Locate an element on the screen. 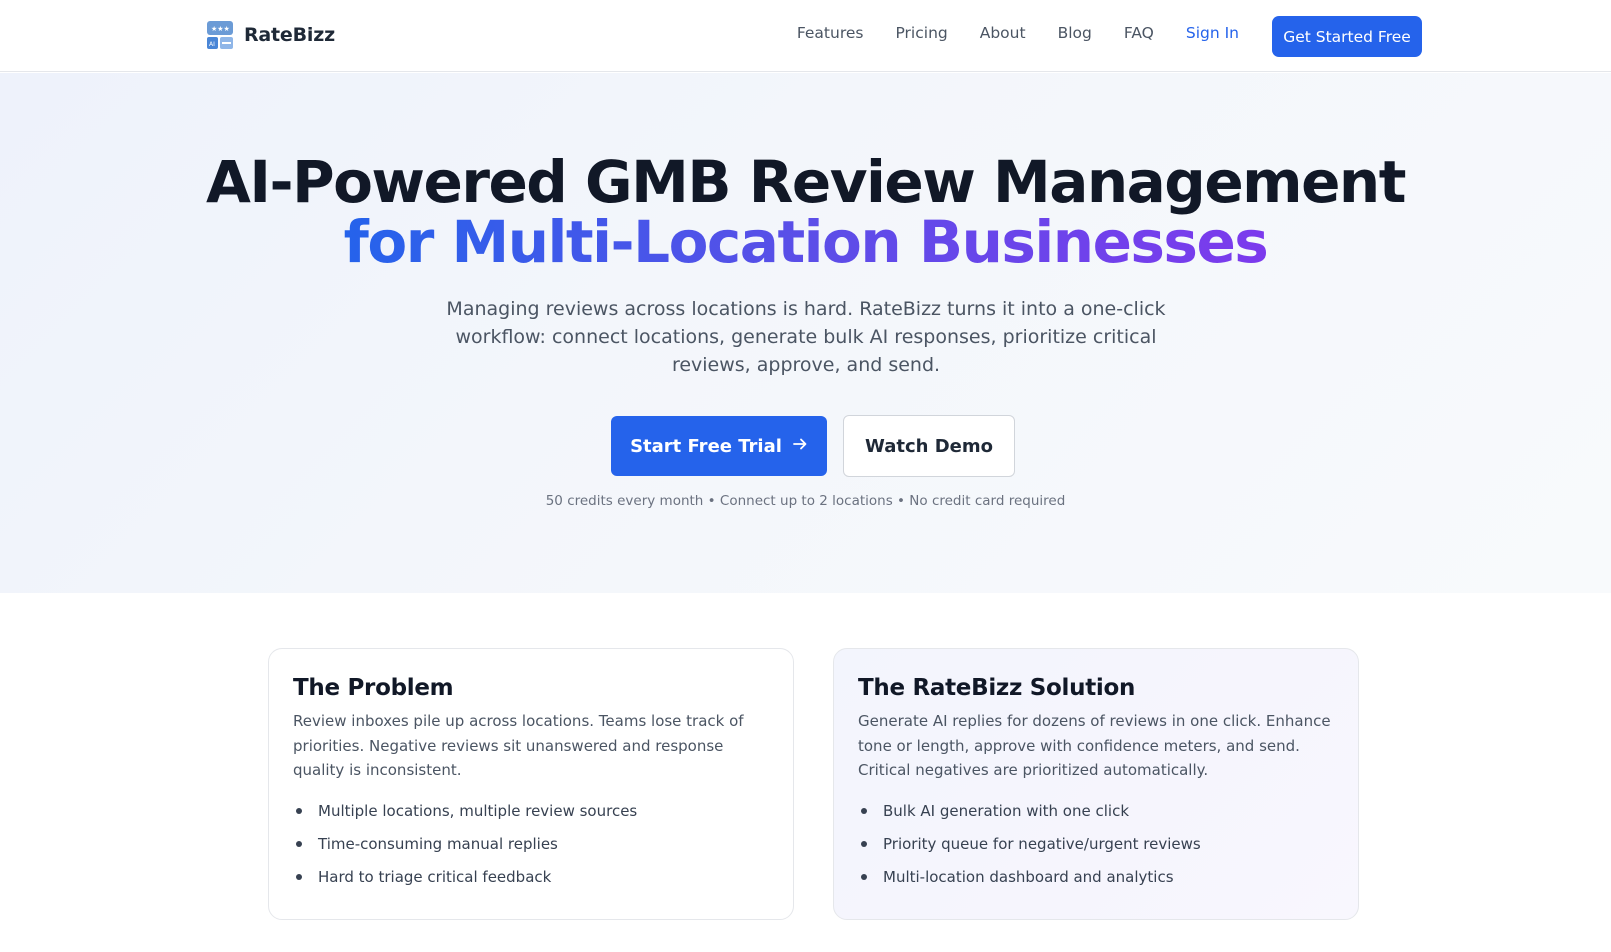 The image size is (1611, 952). start-free-trial-button: Start Free Trial is located at coordinates (719, 446).